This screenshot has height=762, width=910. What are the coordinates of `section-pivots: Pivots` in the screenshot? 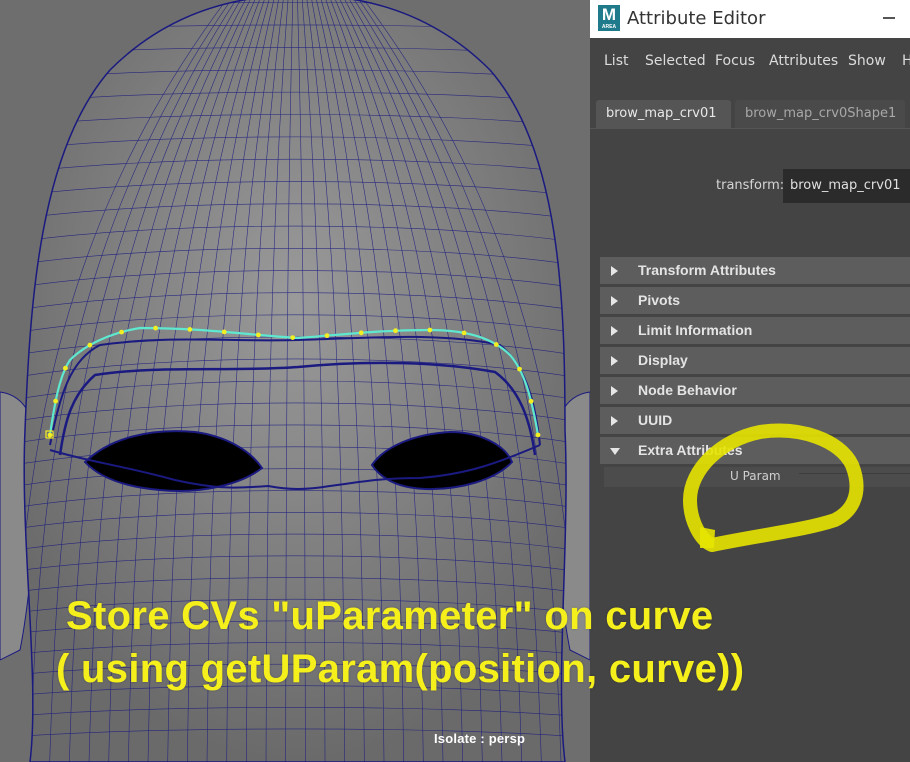 It's located at (755, 300).